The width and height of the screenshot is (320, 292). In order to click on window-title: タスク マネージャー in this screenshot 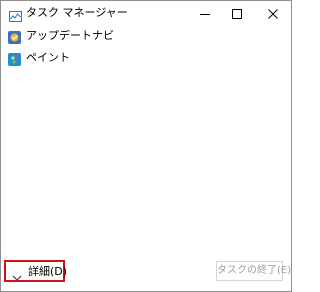, I will do `click(77, 12)`.